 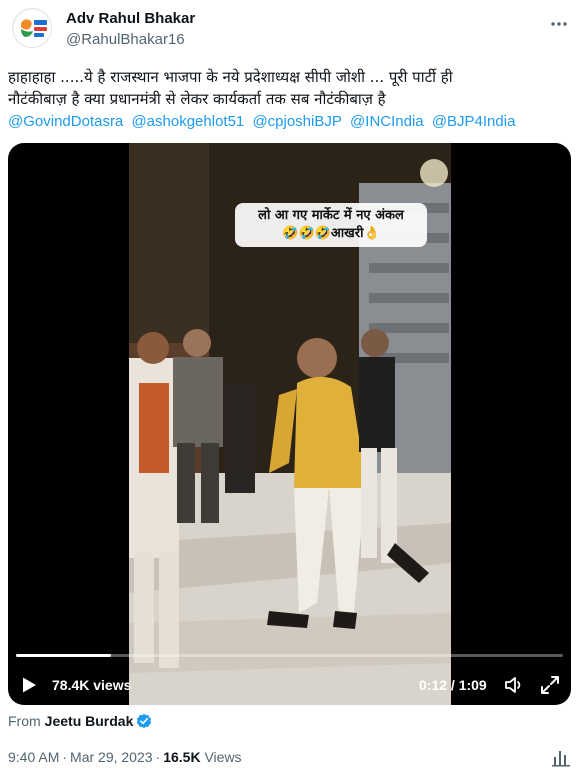 I want to click on analytics-button, so click(x=561, y=757).